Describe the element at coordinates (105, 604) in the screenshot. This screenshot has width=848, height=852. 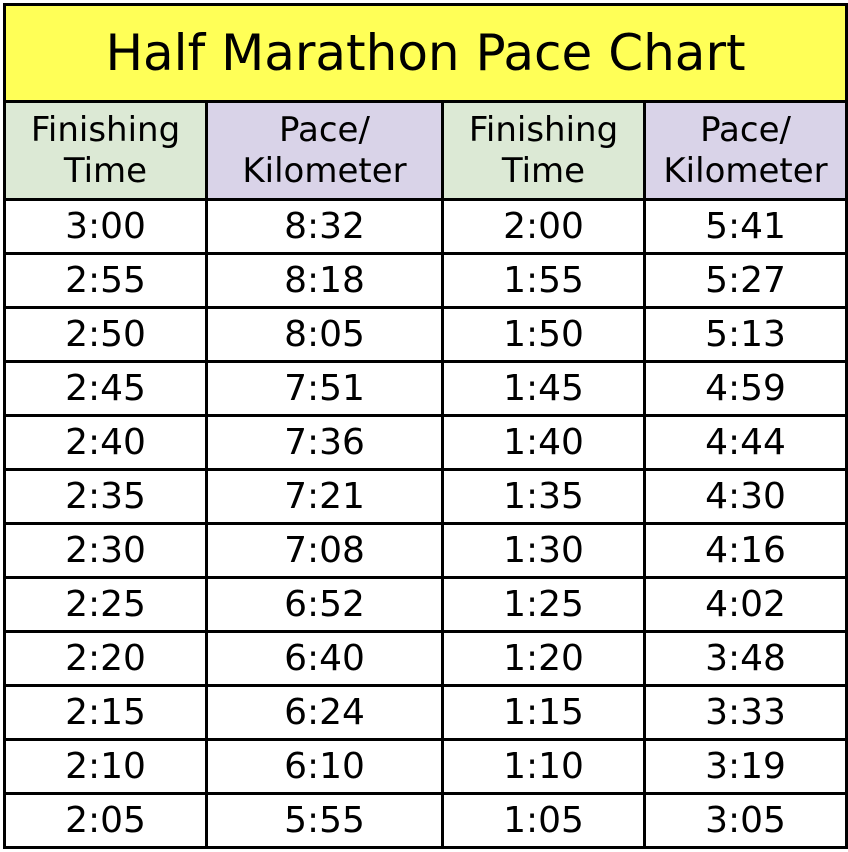
I see `finishing-time-cell: 2:25` at that location.